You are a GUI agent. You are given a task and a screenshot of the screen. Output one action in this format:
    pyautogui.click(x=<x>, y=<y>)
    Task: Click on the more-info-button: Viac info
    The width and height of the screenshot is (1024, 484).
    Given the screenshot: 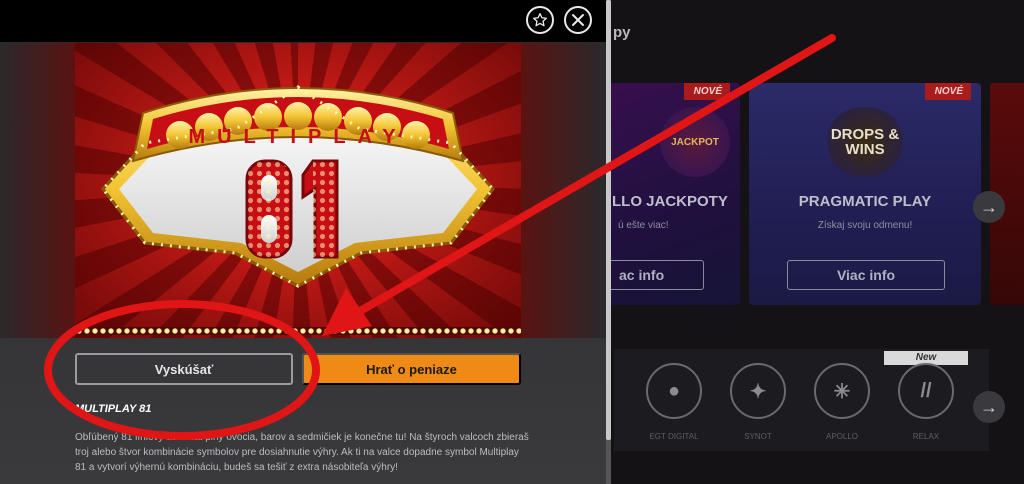 What is the action you would take?
    pyautogui.click(x=866, y=275)
    